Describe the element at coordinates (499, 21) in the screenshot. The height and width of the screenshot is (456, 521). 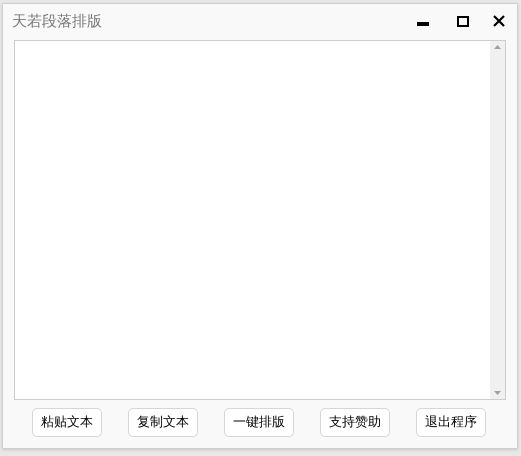
I see `close-icon` at that location.